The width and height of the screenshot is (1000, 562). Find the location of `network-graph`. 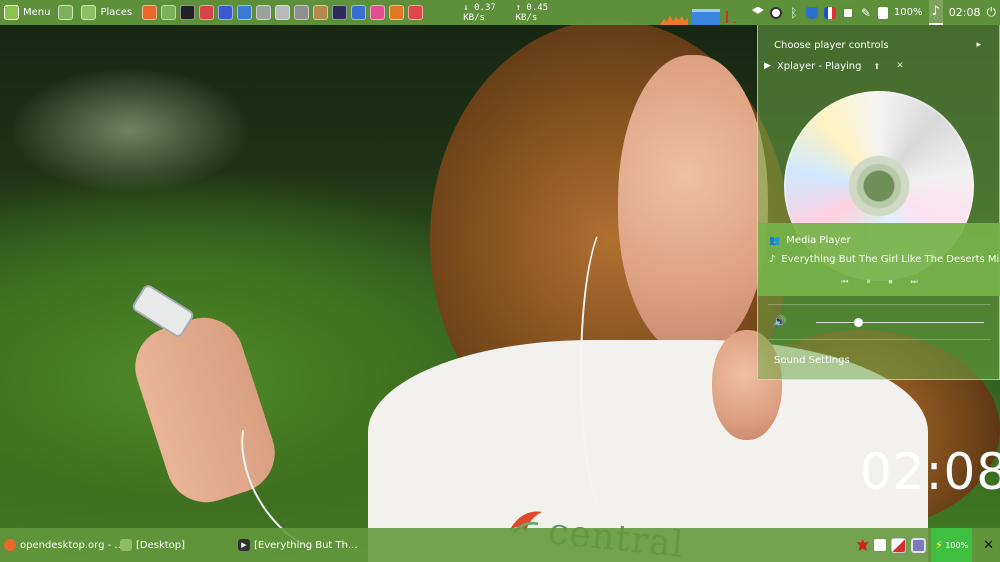

network-graph is located at coordinates (737, 16).